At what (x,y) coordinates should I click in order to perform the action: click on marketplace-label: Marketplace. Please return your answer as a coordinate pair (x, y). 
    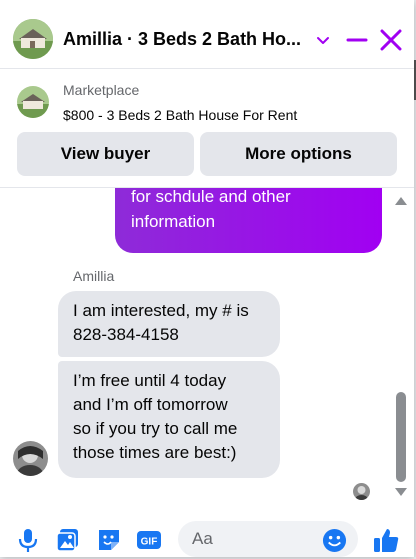
    Looking at the image, I should click on (101, 90).